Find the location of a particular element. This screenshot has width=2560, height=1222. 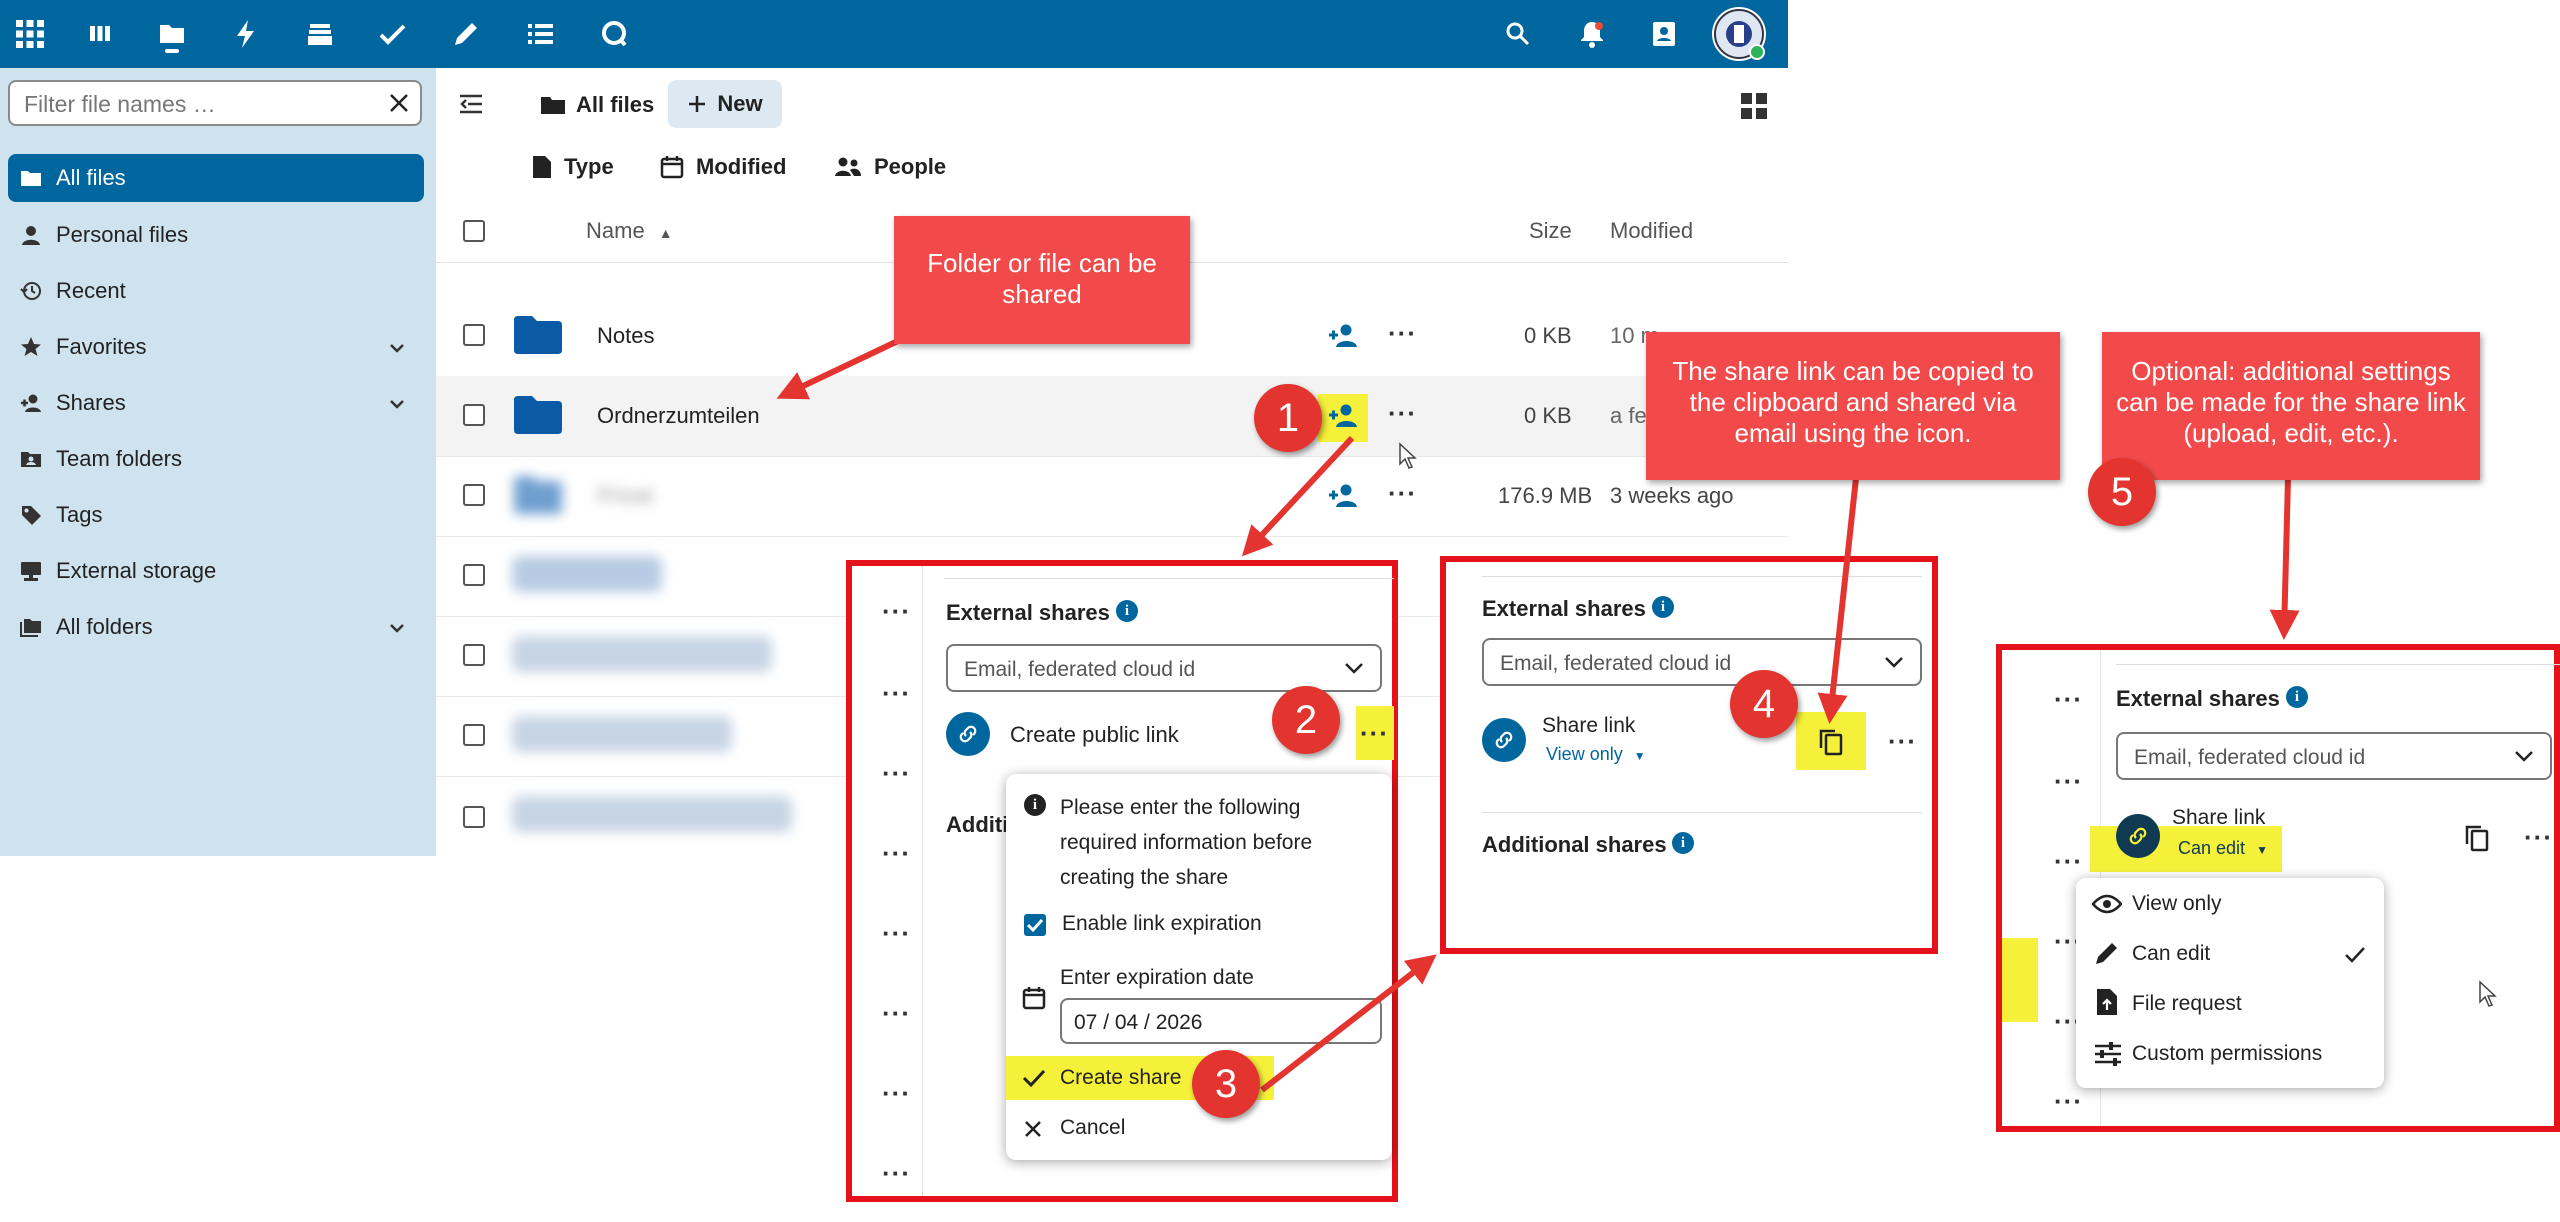

column-size-header: Size is located at coordinates (1550, 231).